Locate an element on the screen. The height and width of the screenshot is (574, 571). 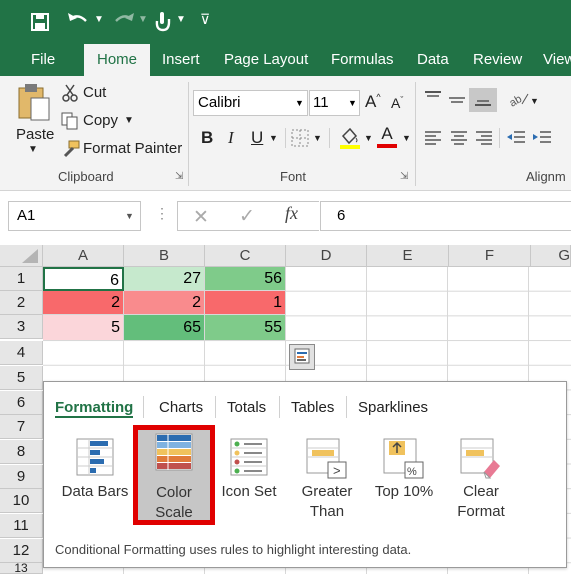
fill-color-icon is located at coordinates (350, 140).